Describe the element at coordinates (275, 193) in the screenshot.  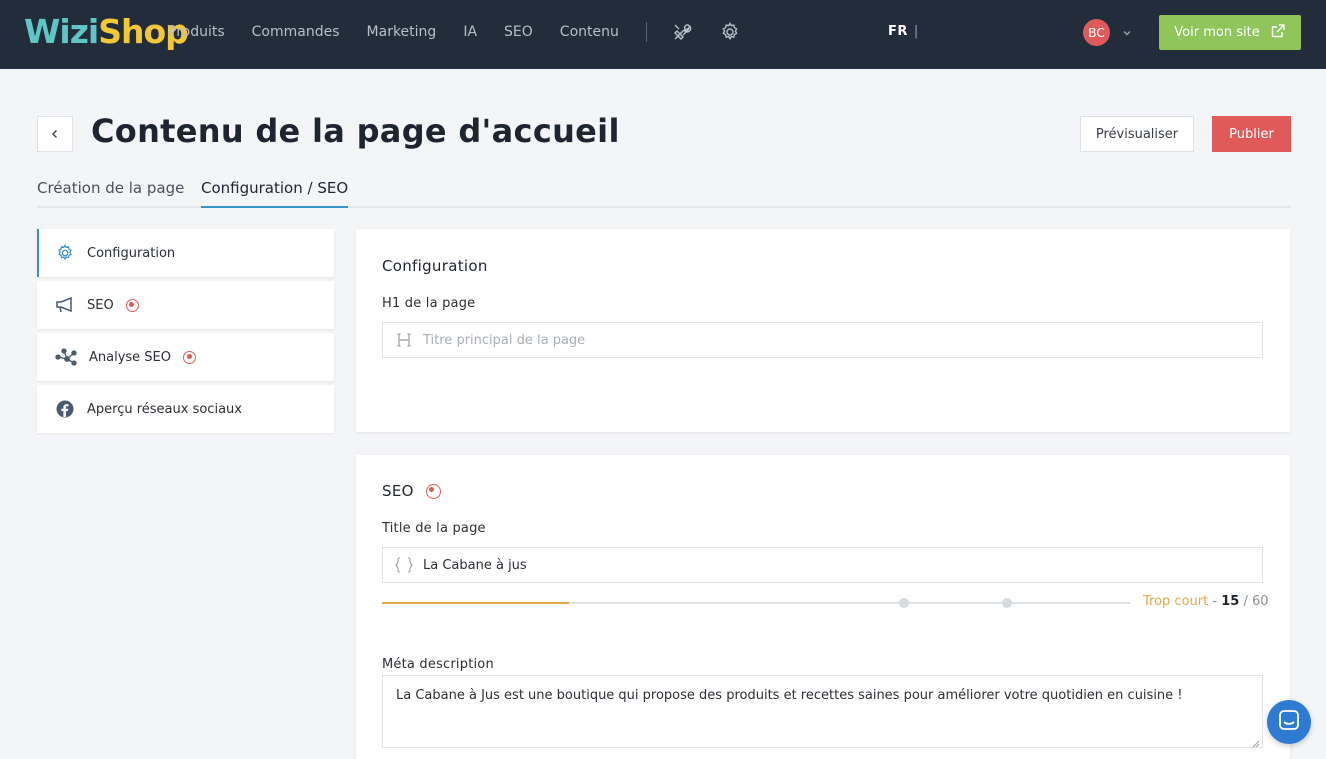
I see `tab-configuration-seo: Configuration / SEO` at that location.